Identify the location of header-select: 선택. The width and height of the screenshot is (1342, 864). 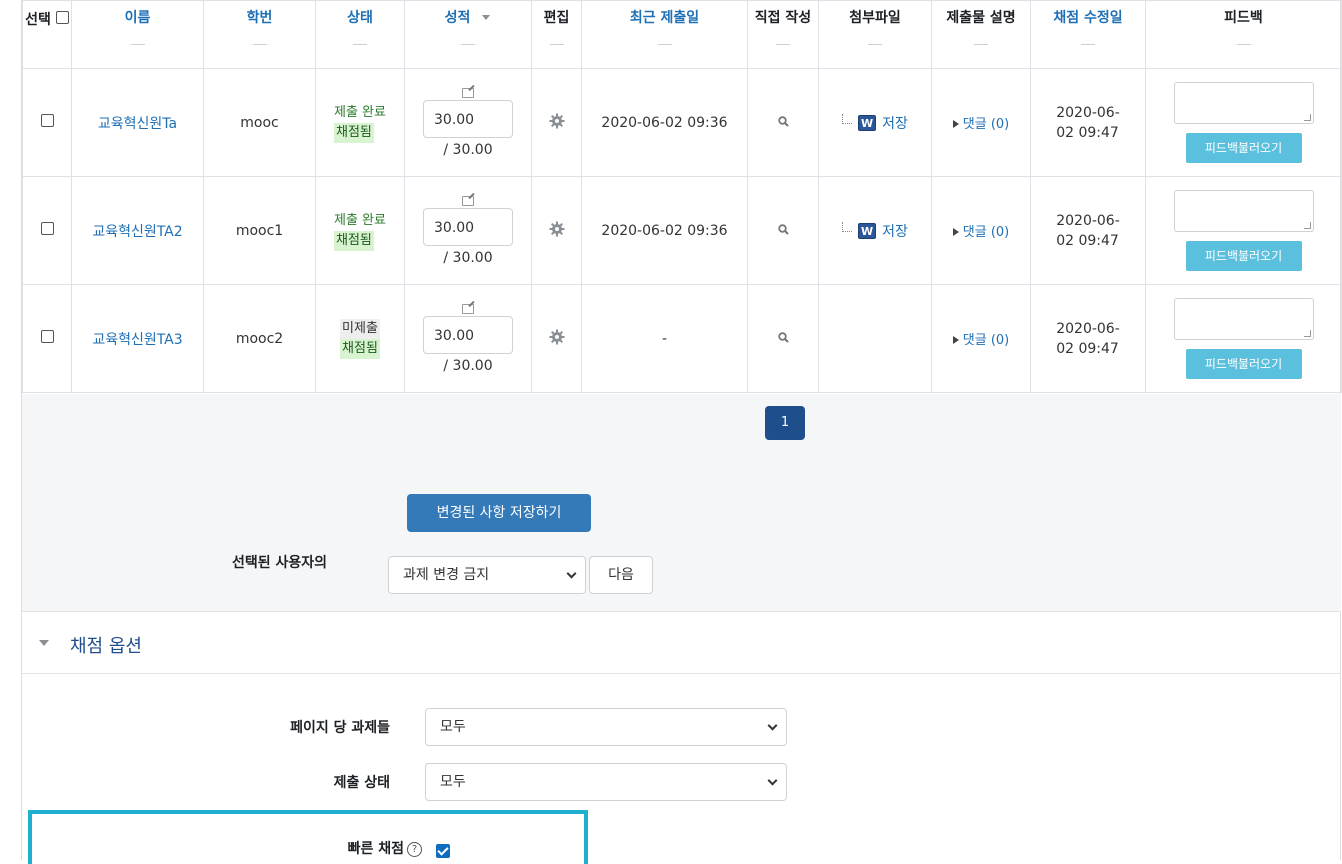
(47, 34).